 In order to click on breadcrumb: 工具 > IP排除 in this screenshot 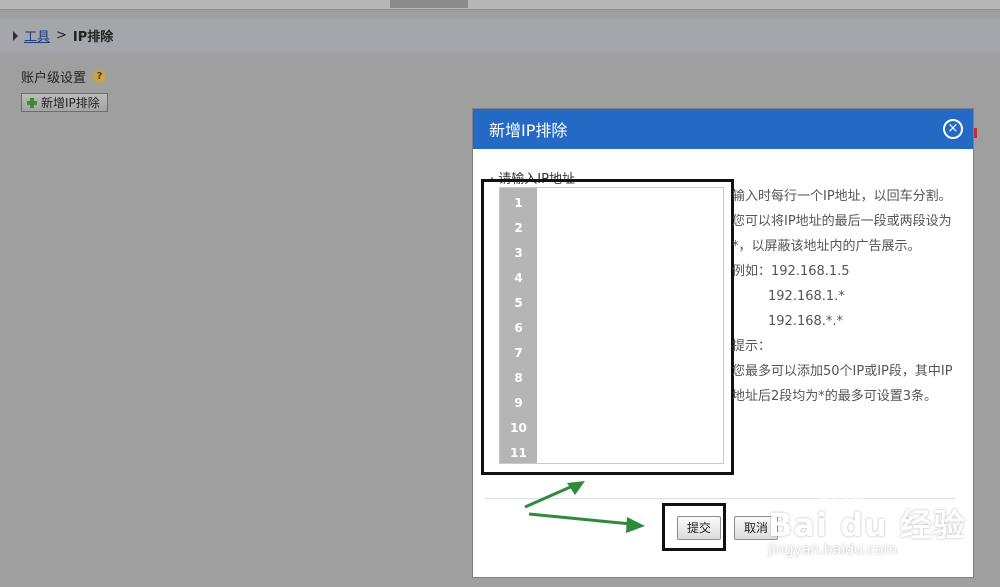, I will do `click(500, 35)`.